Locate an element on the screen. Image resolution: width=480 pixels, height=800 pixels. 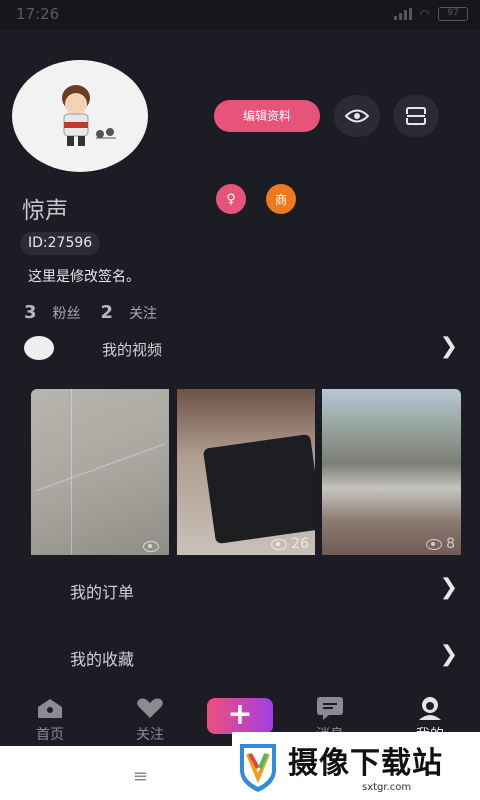
signal-icon is located at coordinates (402, 14).